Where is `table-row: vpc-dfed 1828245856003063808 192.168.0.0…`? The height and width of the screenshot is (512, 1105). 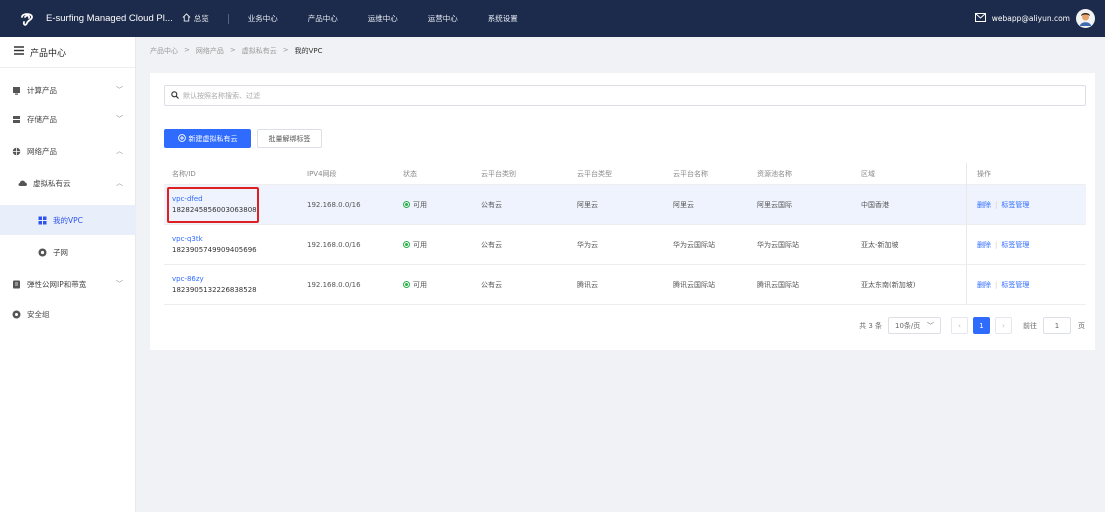
table-row: vpc-dfed 1828245856003063808 192.168.0.0… is located at coordinates (625, 205).